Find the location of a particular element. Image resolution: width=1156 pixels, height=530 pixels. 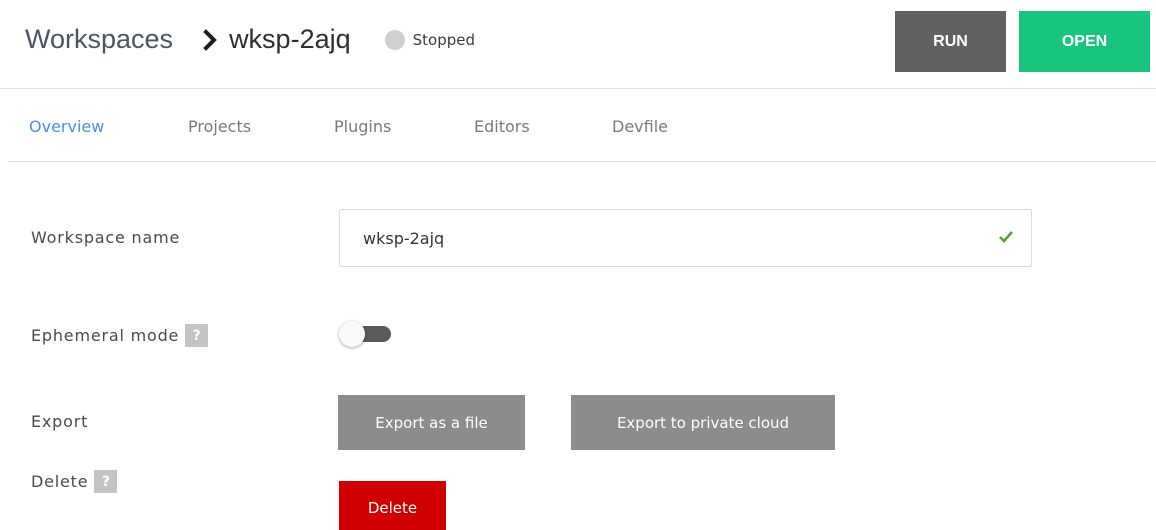

chevron-right-icon is located at coordinates (210, 39).